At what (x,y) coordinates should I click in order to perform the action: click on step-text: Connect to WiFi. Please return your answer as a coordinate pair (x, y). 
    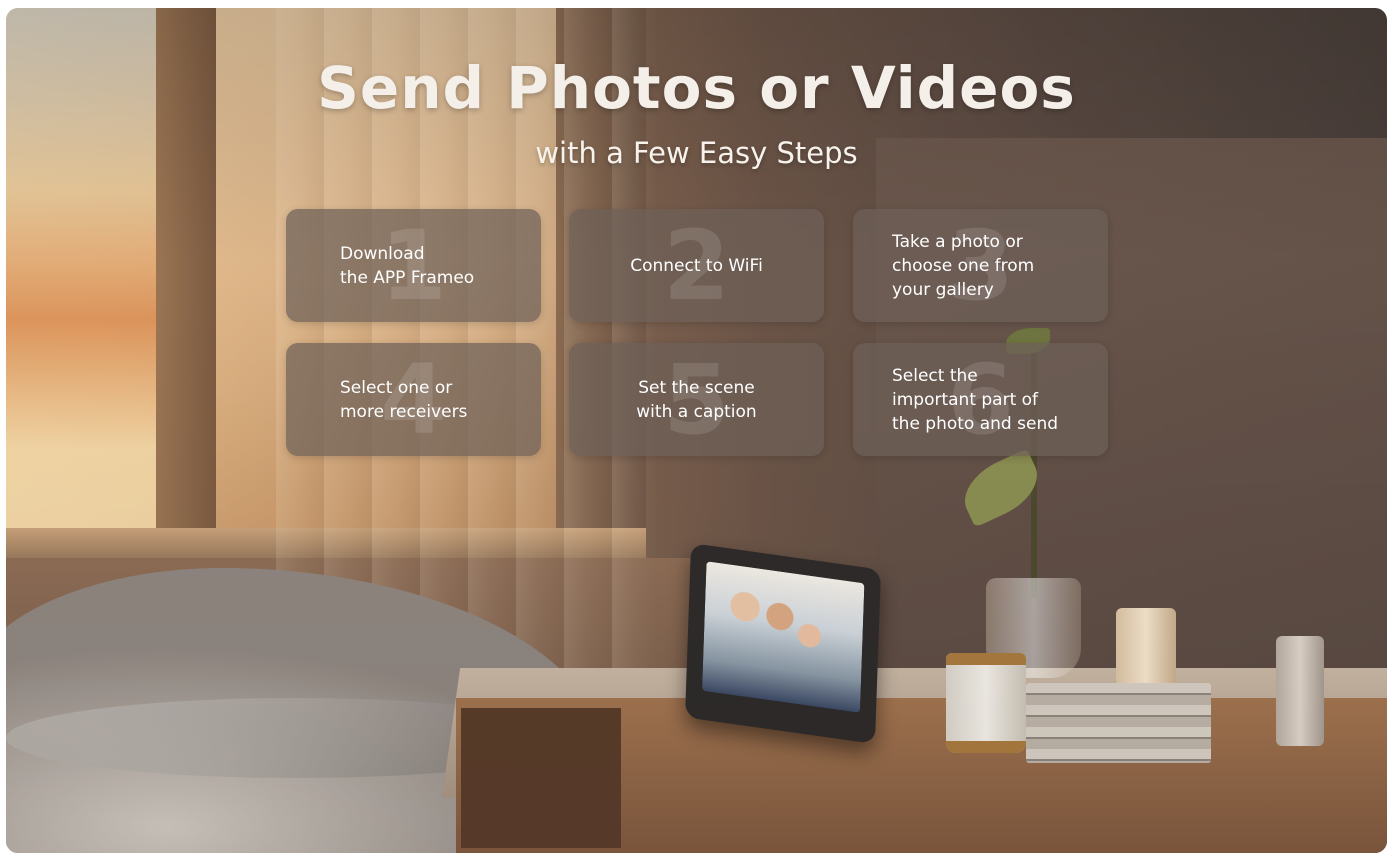
    Looking at the image, I should click on (696, 265).